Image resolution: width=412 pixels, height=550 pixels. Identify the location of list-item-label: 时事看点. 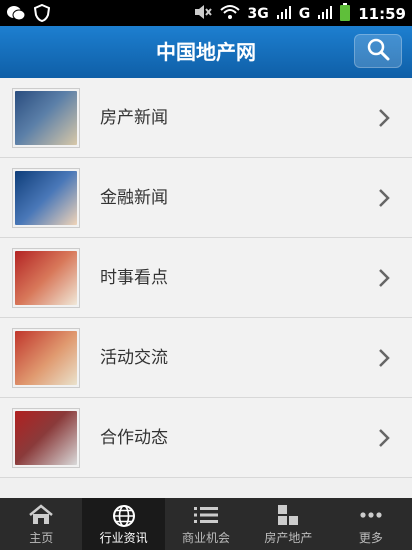
(134, 278).